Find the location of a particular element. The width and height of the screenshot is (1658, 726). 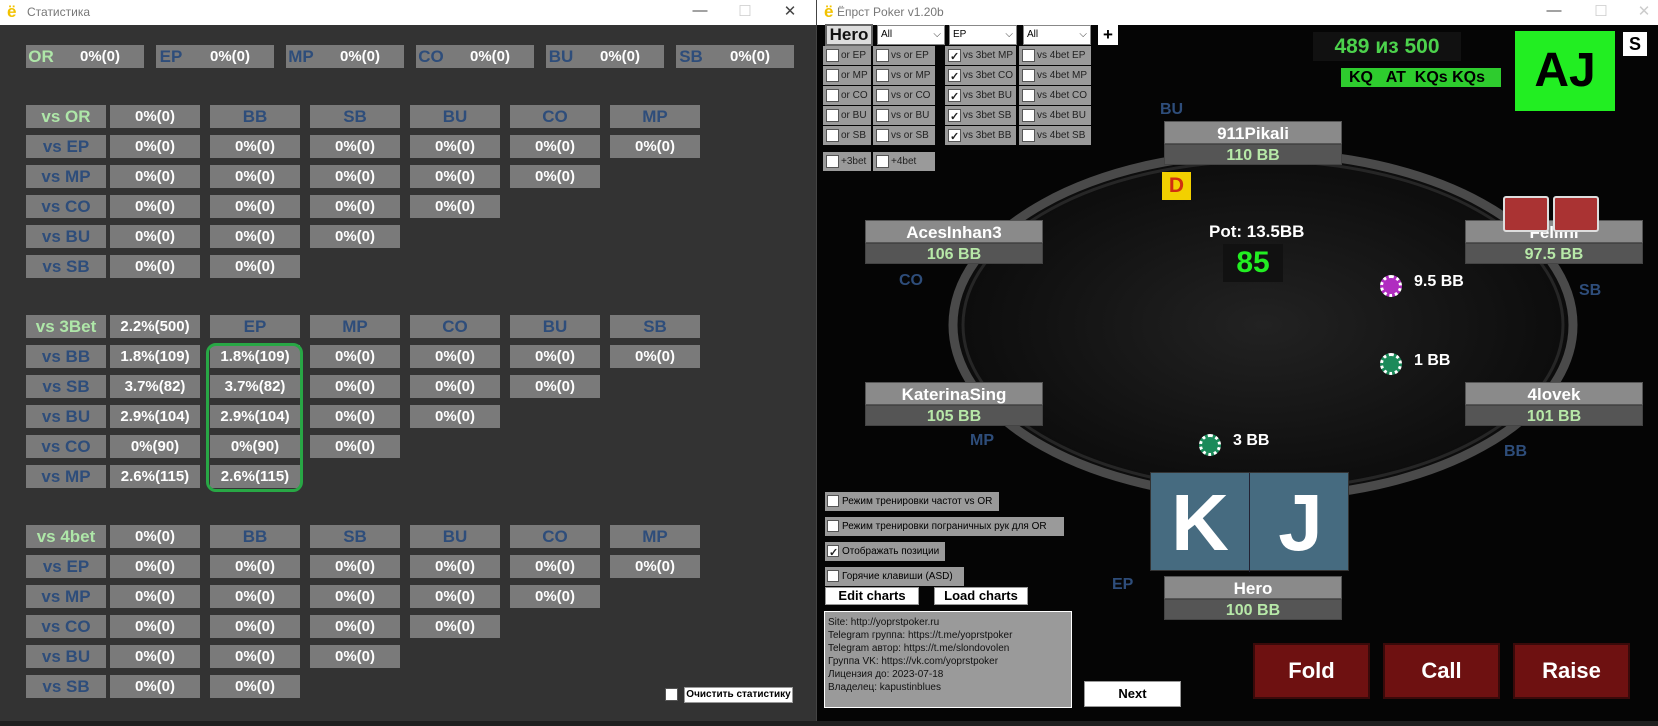

bet-value: 9.5 BB is located at coordinates (1439, 281).